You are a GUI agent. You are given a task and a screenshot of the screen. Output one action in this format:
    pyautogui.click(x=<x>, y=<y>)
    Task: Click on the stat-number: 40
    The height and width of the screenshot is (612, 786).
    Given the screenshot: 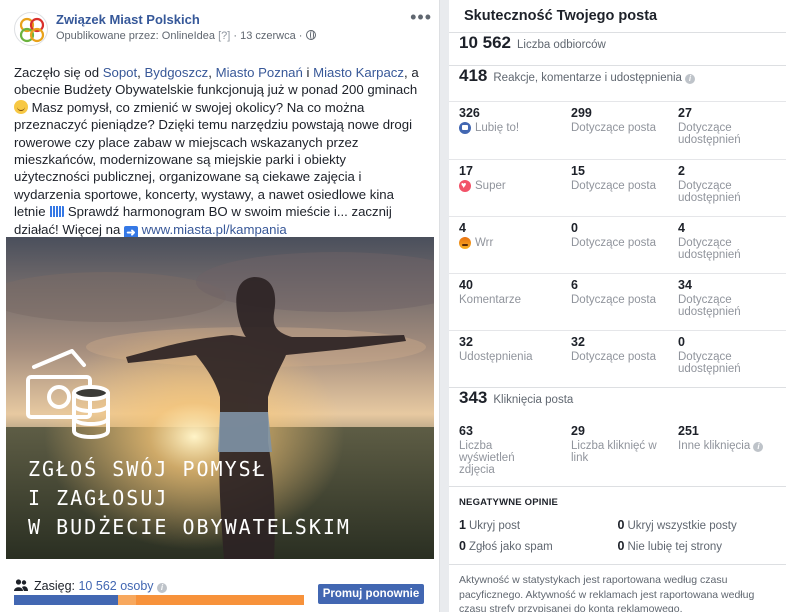 What is the action you would take?
    pyautogui.click(x=466, y=285)
    